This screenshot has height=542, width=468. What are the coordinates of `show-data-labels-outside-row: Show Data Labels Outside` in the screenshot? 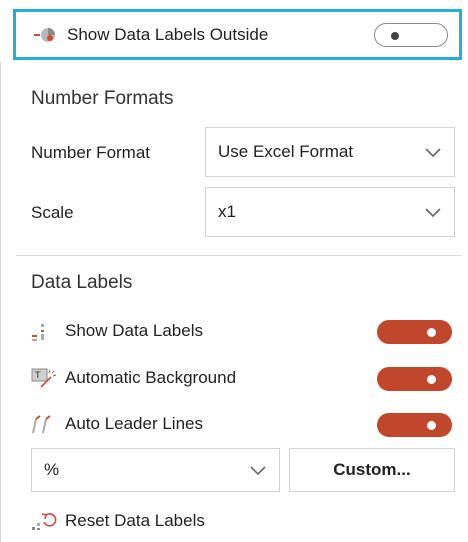 It's located at (237, 34).